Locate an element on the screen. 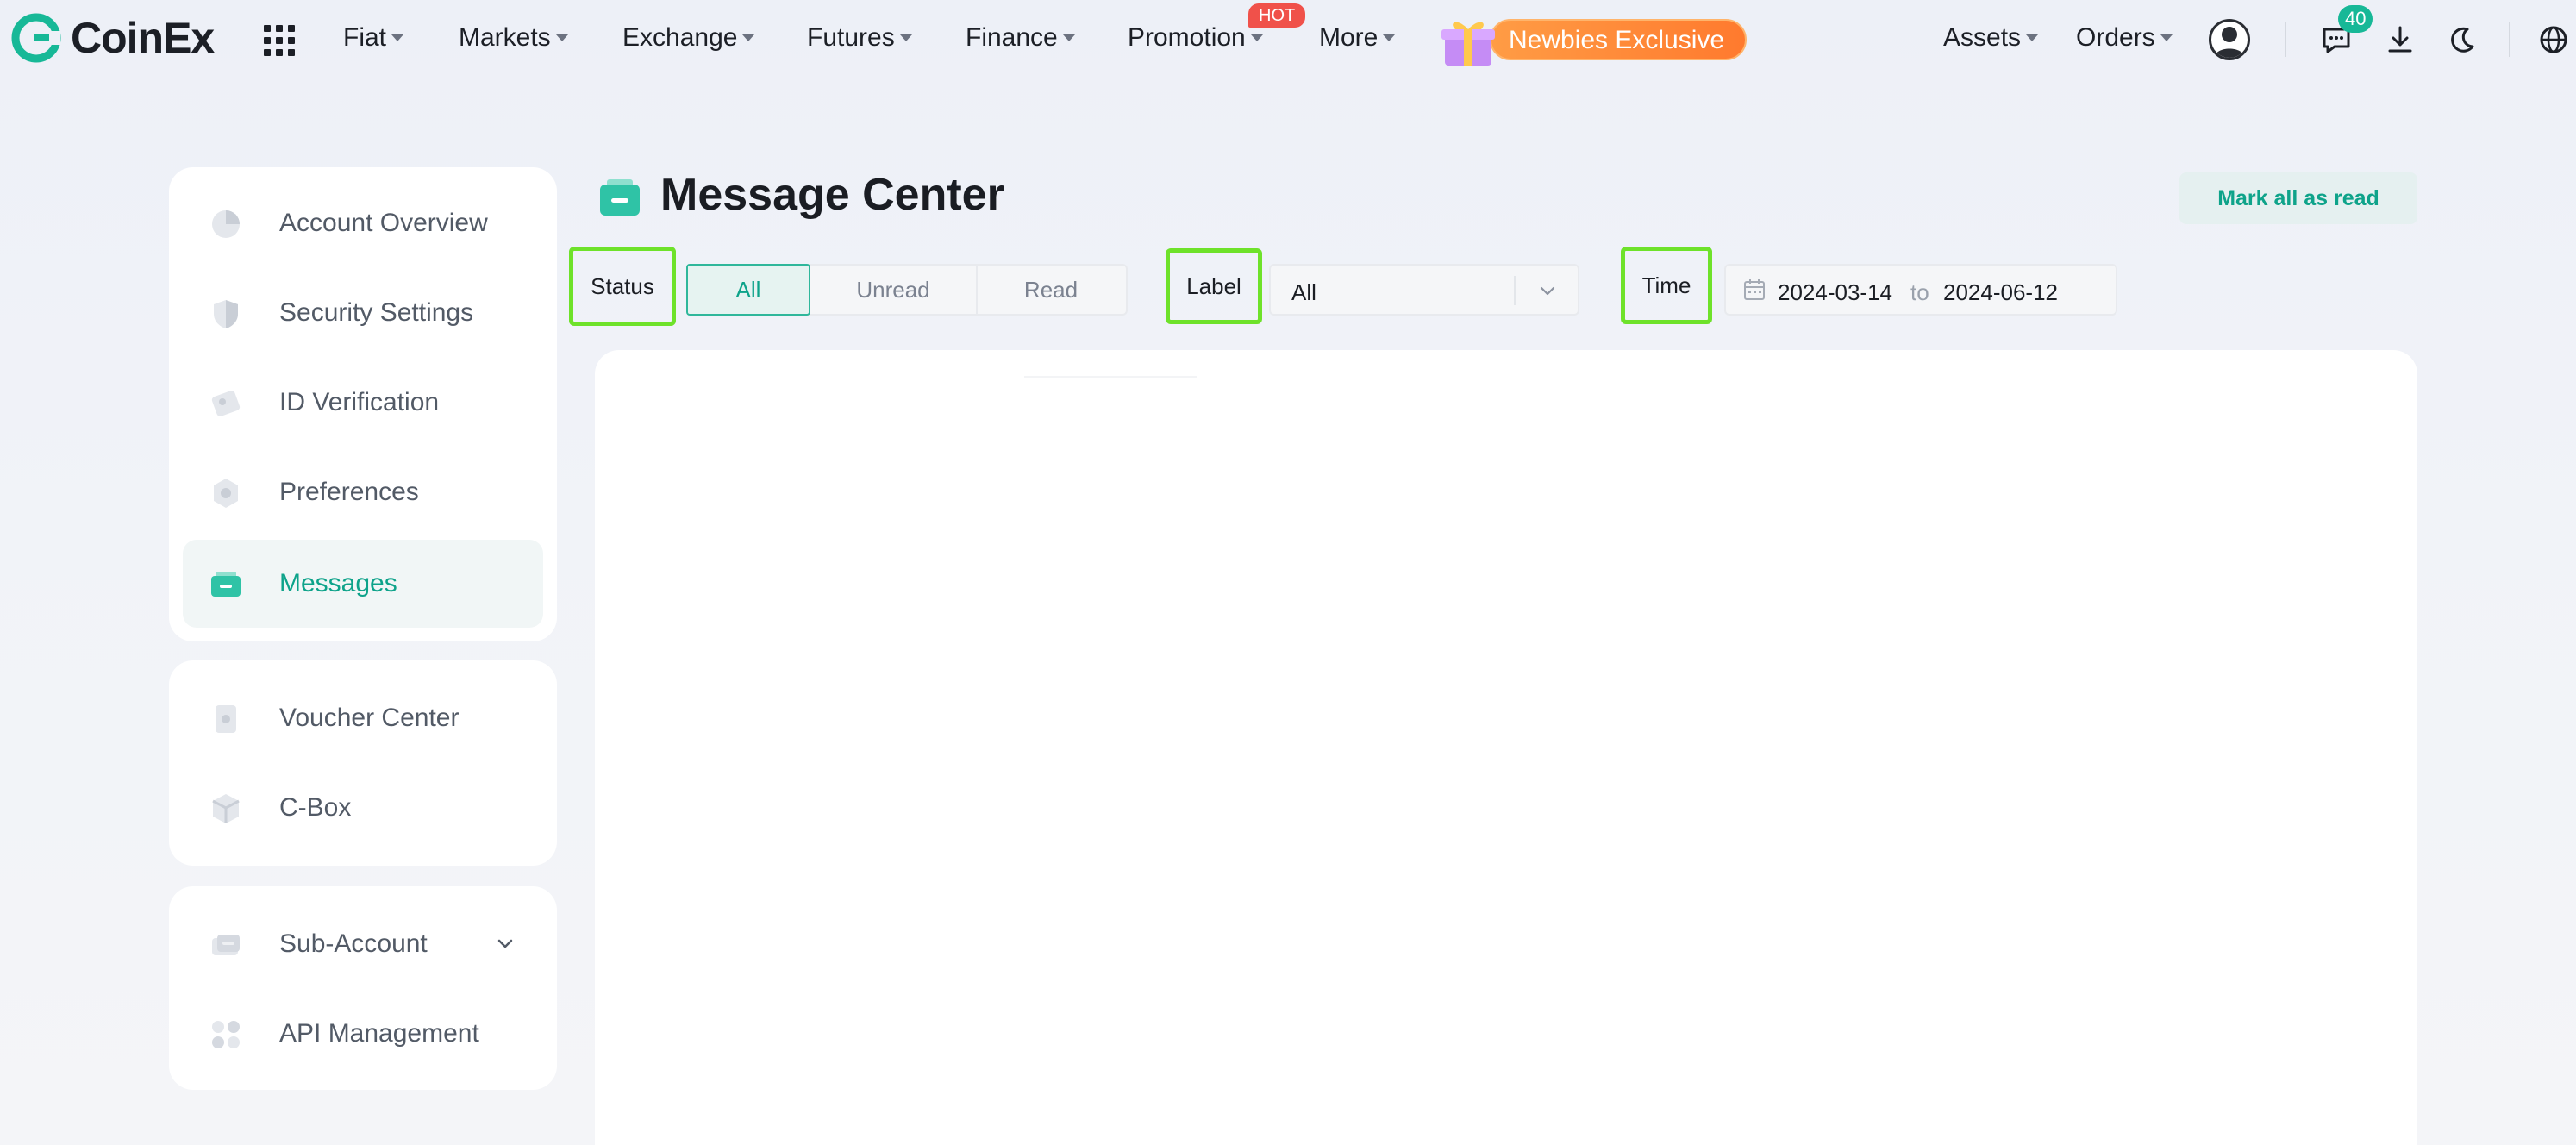  page-title: Message Center is located at coordinates (832, 195).